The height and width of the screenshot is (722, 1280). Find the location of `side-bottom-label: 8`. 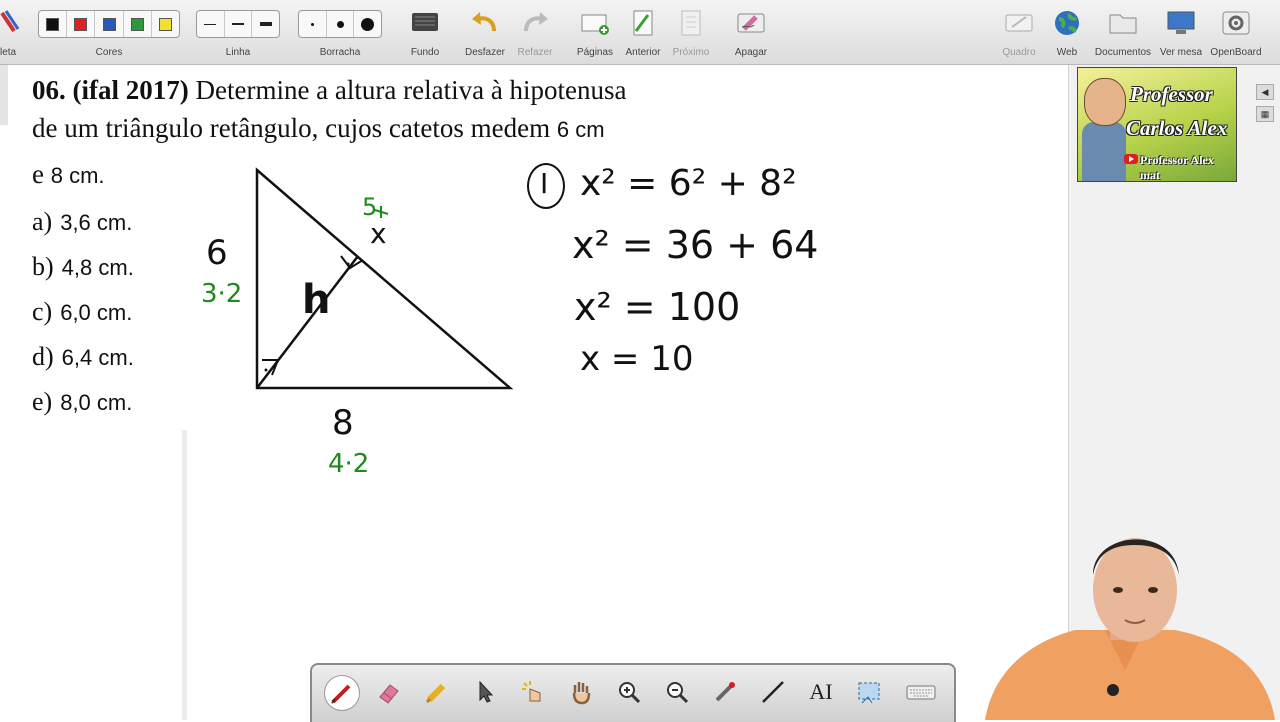

side-bottom-label: 8 is located at coordinates (343, 423).